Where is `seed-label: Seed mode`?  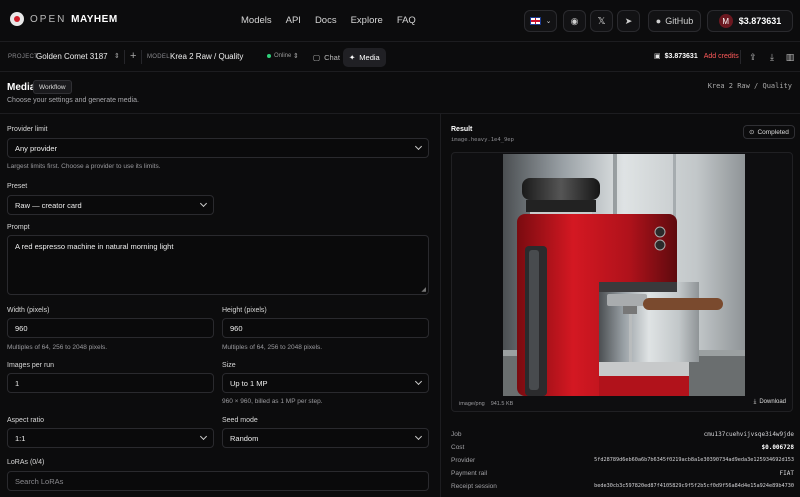
seed-label: Seed mode is located at coordinates (240, 420).